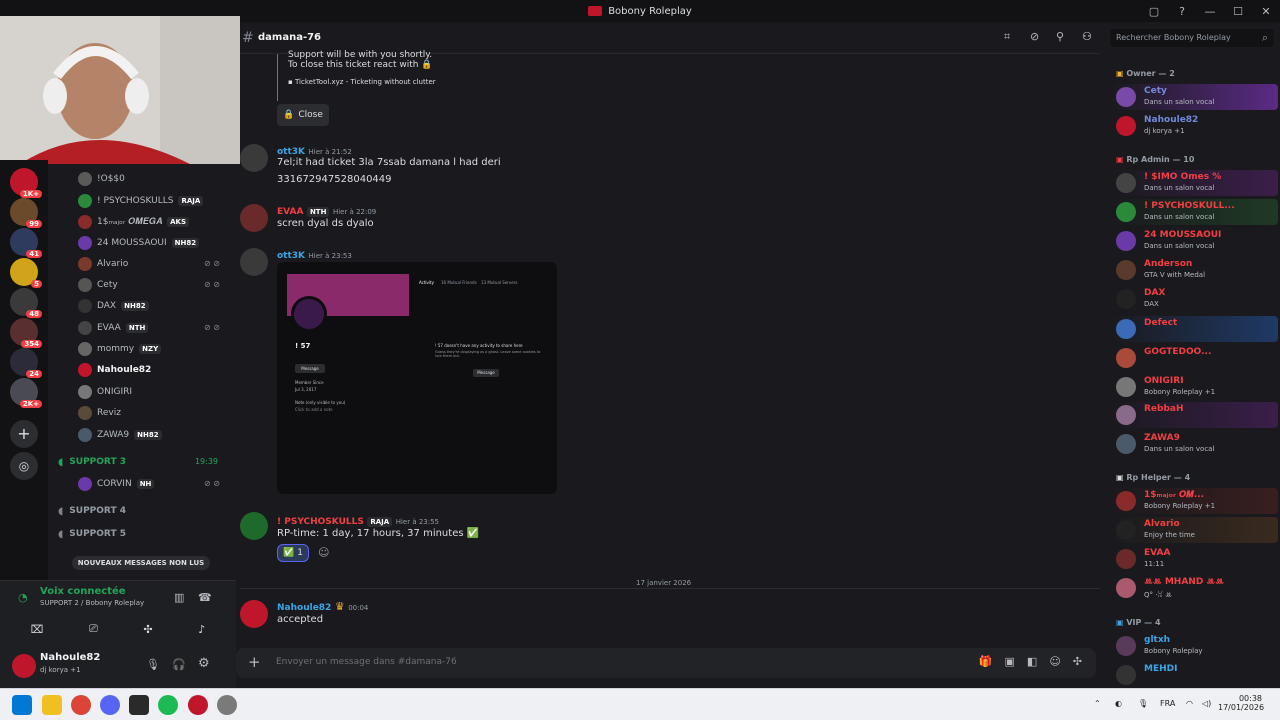  I want to click on search-box: Rechercher Bobony Roleplay ⌕, so click(1192, 38).